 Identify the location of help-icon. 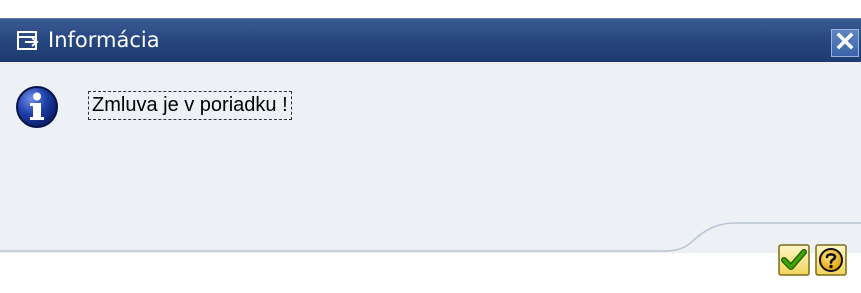
(831, 260).